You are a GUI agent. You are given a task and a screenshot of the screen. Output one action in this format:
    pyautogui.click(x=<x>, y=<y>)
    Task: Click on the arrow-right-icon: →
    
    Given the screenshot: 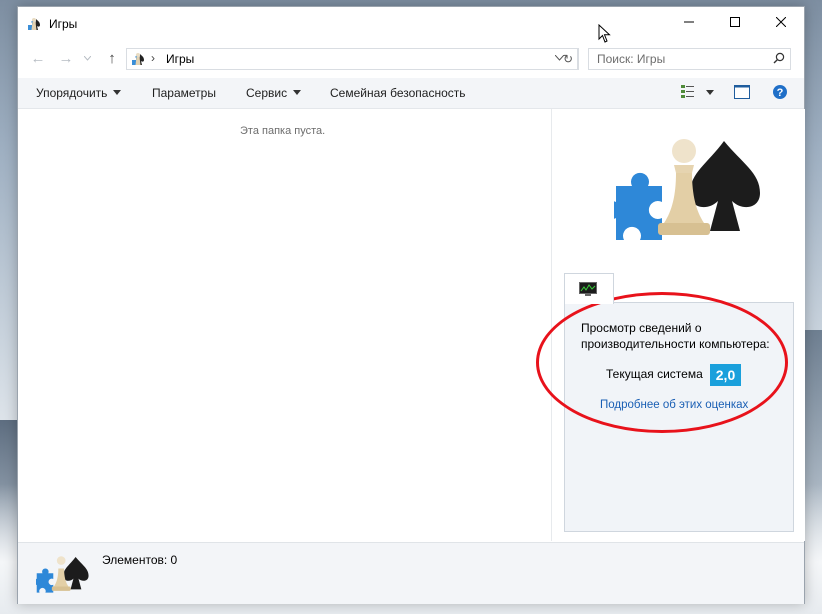 What is the action you would take?
    pyautogui.click(x=66, y=58)
    